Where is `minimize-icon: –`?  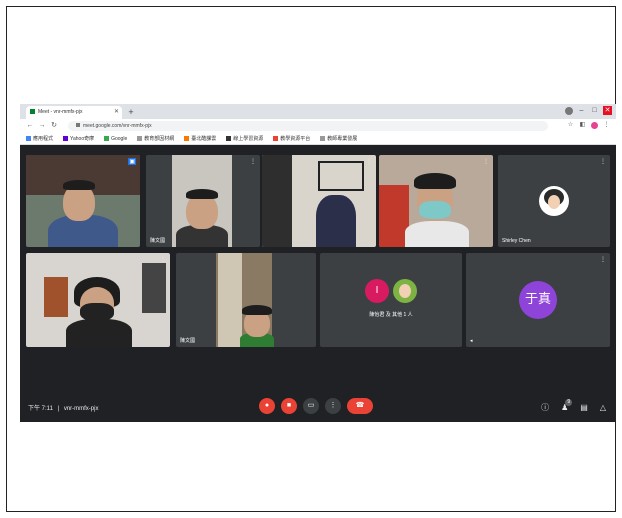 minimize-icon: – is located at coordinates (581, 110).